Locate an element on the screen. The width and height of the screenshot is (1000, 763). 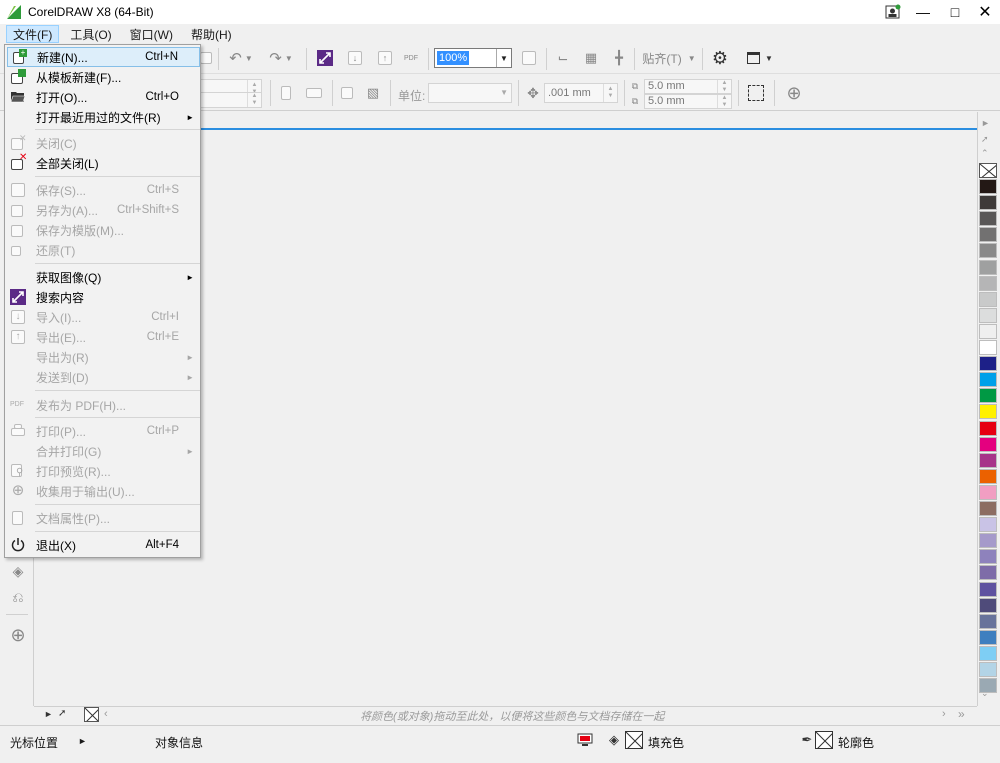
menu-exit: 退出(X) Alt+F4 is located at coordinates (103, 545).